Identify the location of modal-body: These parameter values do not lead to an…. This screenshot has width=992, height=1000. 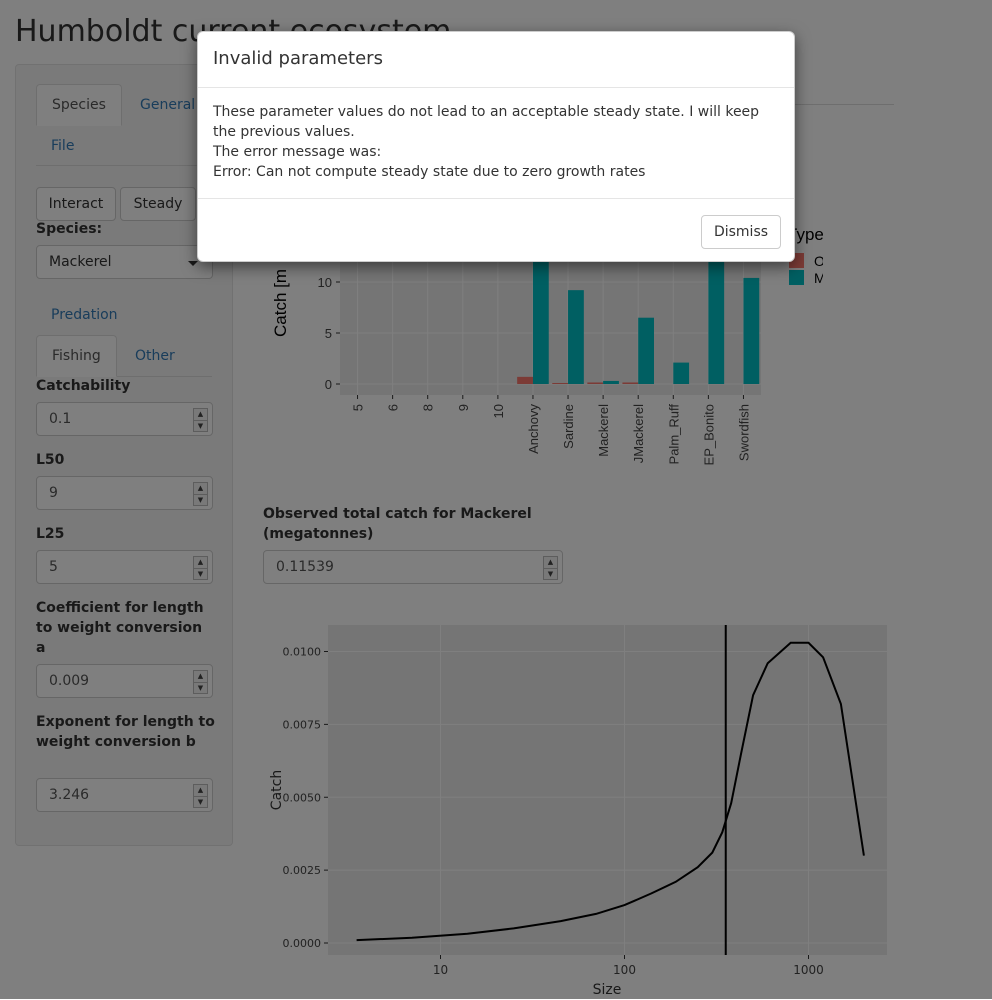
(497, 142).